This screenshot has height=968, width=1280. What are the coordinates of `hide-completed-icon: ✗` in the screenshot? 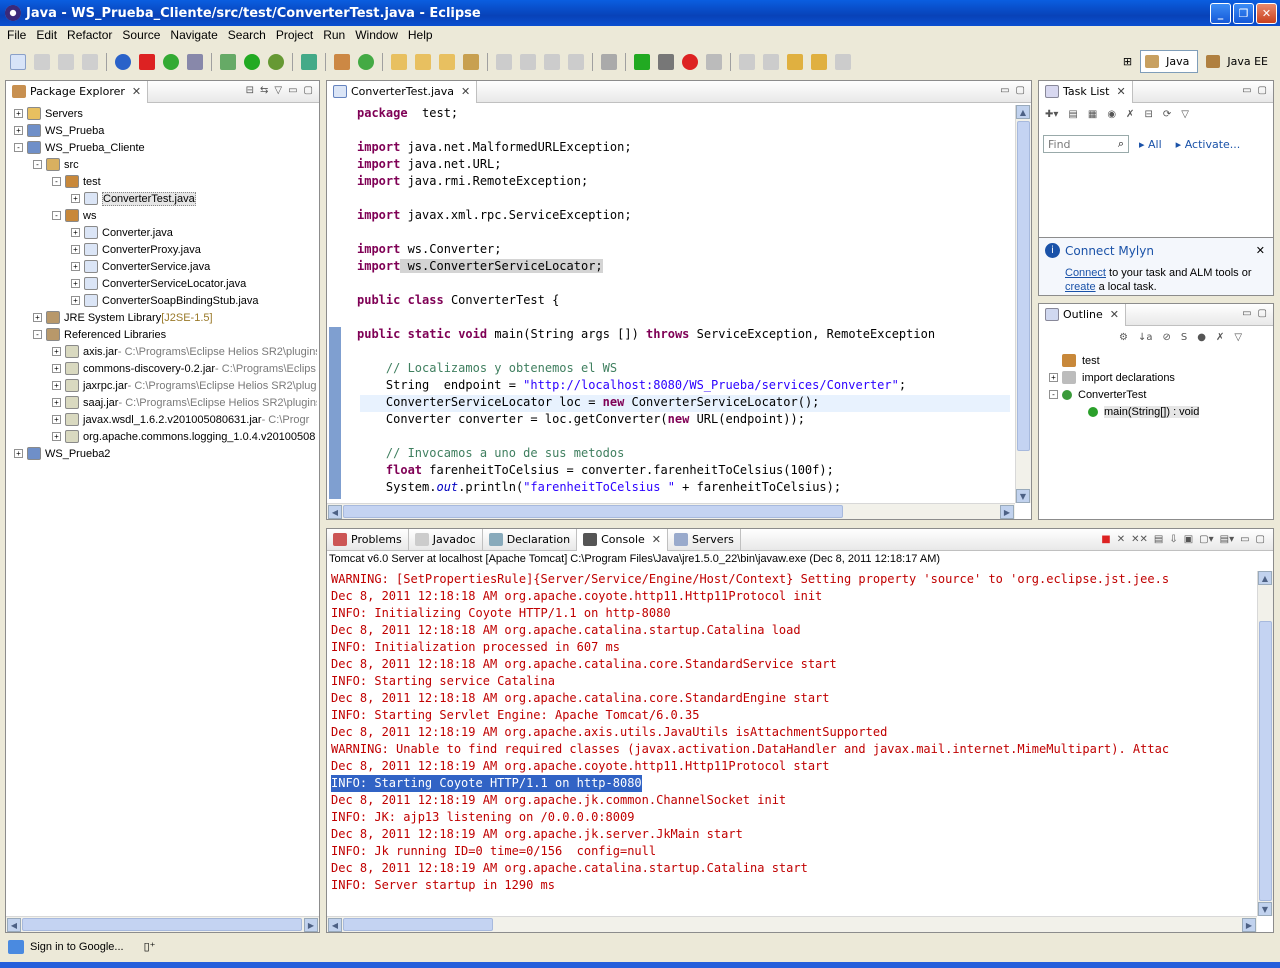 It's located at (1130, 114).